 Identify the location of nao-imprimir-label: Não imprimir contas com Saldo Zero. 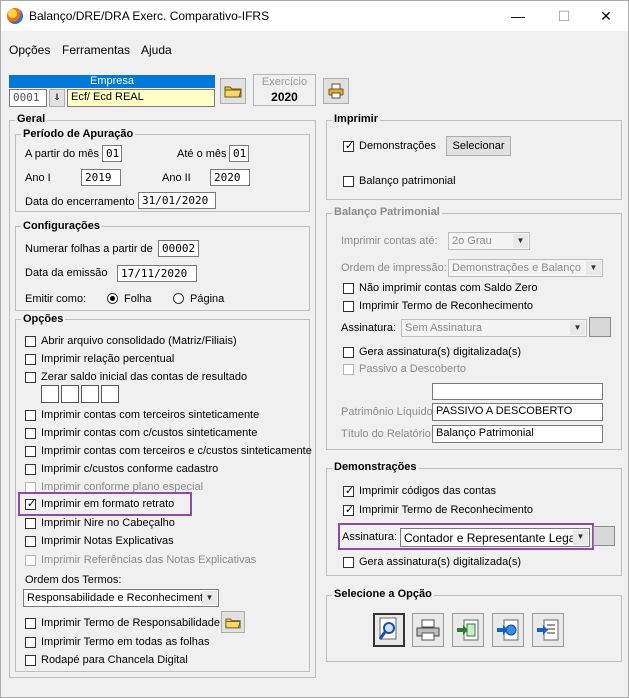
(448, 288).